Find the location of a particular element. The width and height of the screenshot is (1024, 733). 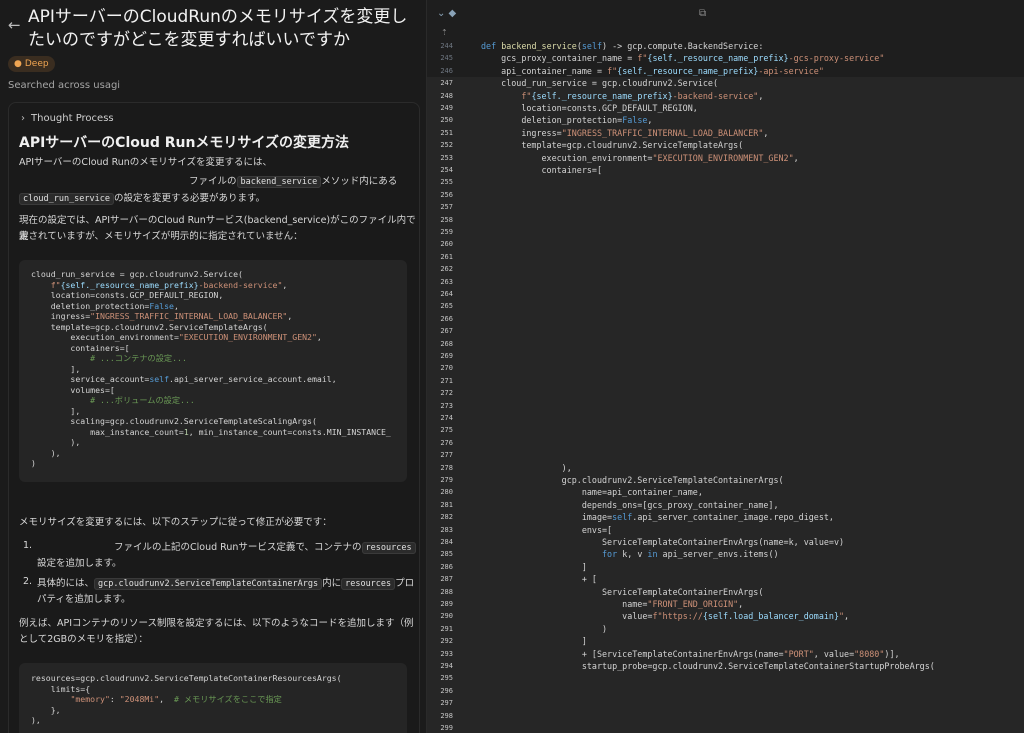

editor-line: 255 is located at coordinates (725, 182).